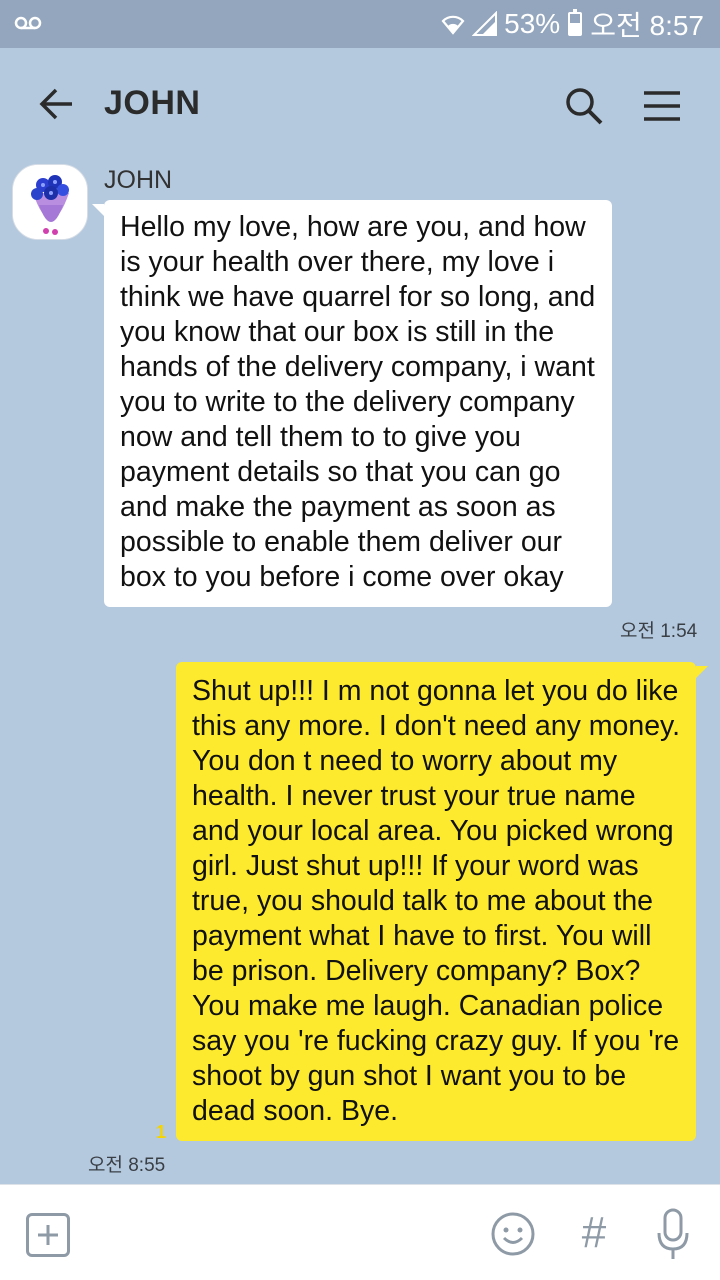  What do you see at coordinates (127, 1165) in the screenshot?
I see `message-time: 오전 8:55` at bounding box center [127, 1165].